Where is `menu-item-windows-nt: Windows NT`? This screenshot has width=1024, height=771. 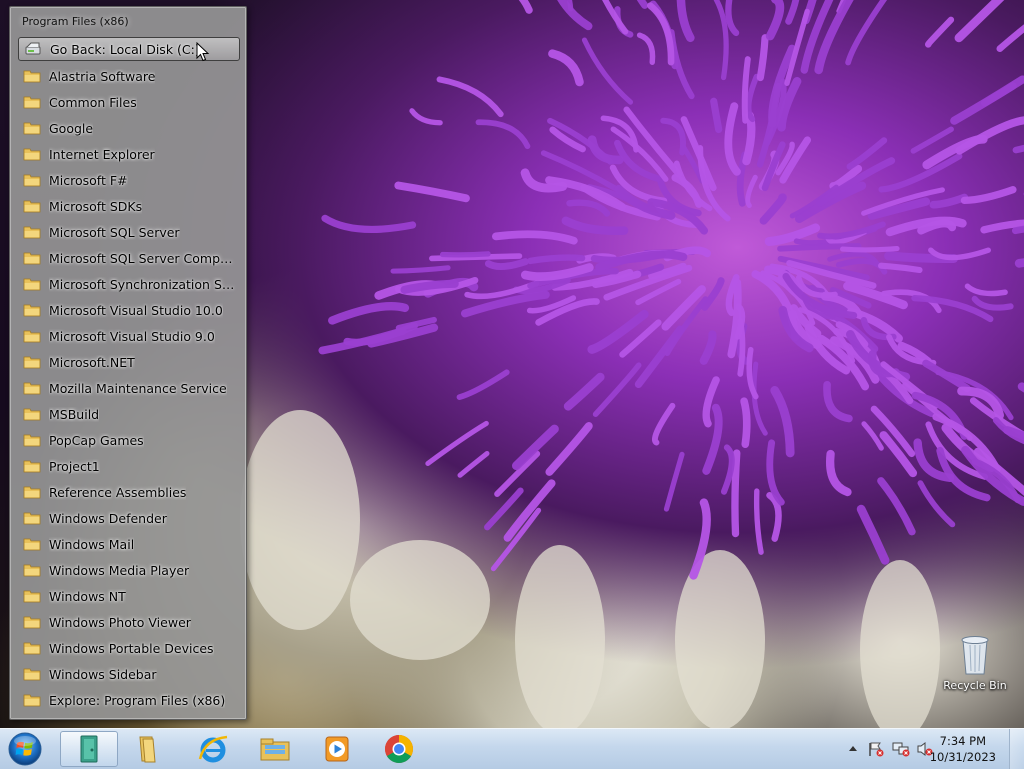 menu-item-windows-nt: Windows NT is located at coordinates (129, 596).